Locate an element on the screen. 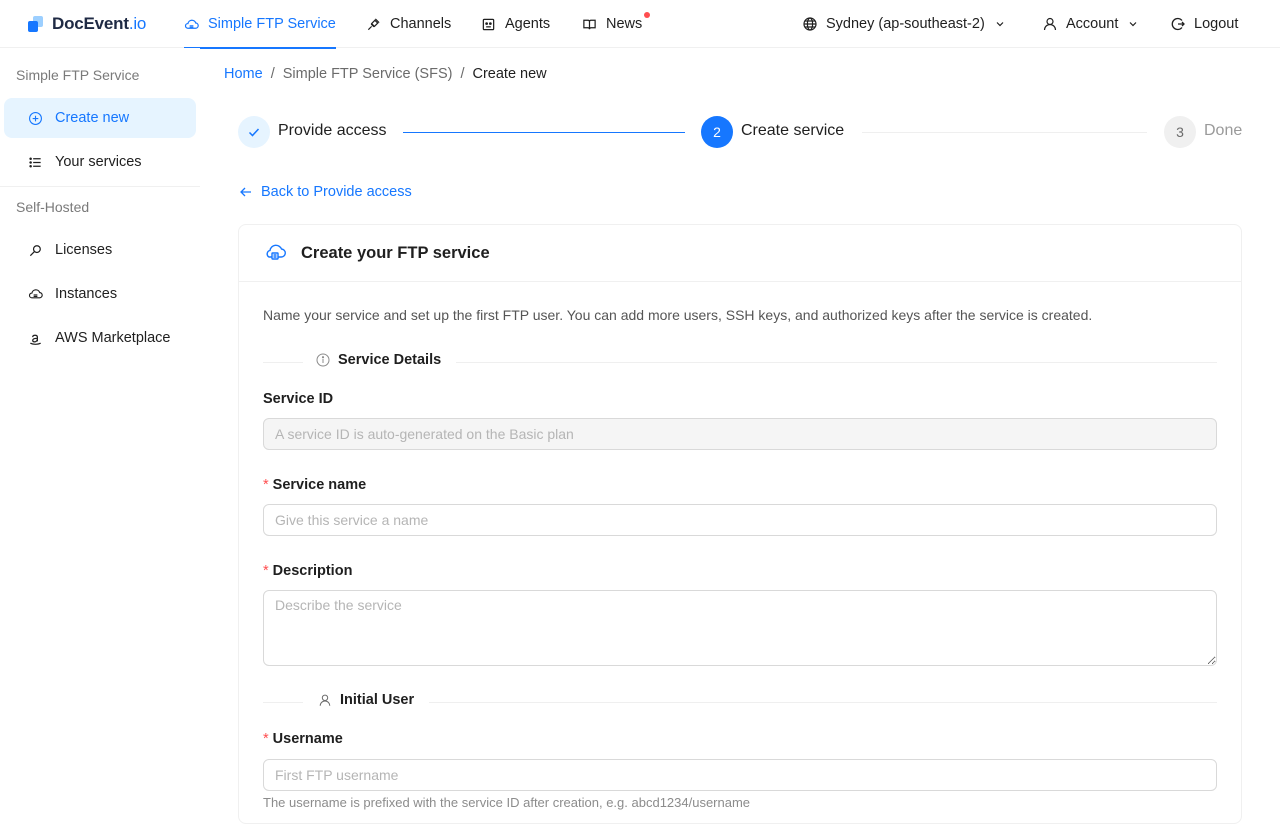 Image resolution: width=1280 pixels, height=824 pixels. nav-channels: Channels is located at coordinates (408, 24).